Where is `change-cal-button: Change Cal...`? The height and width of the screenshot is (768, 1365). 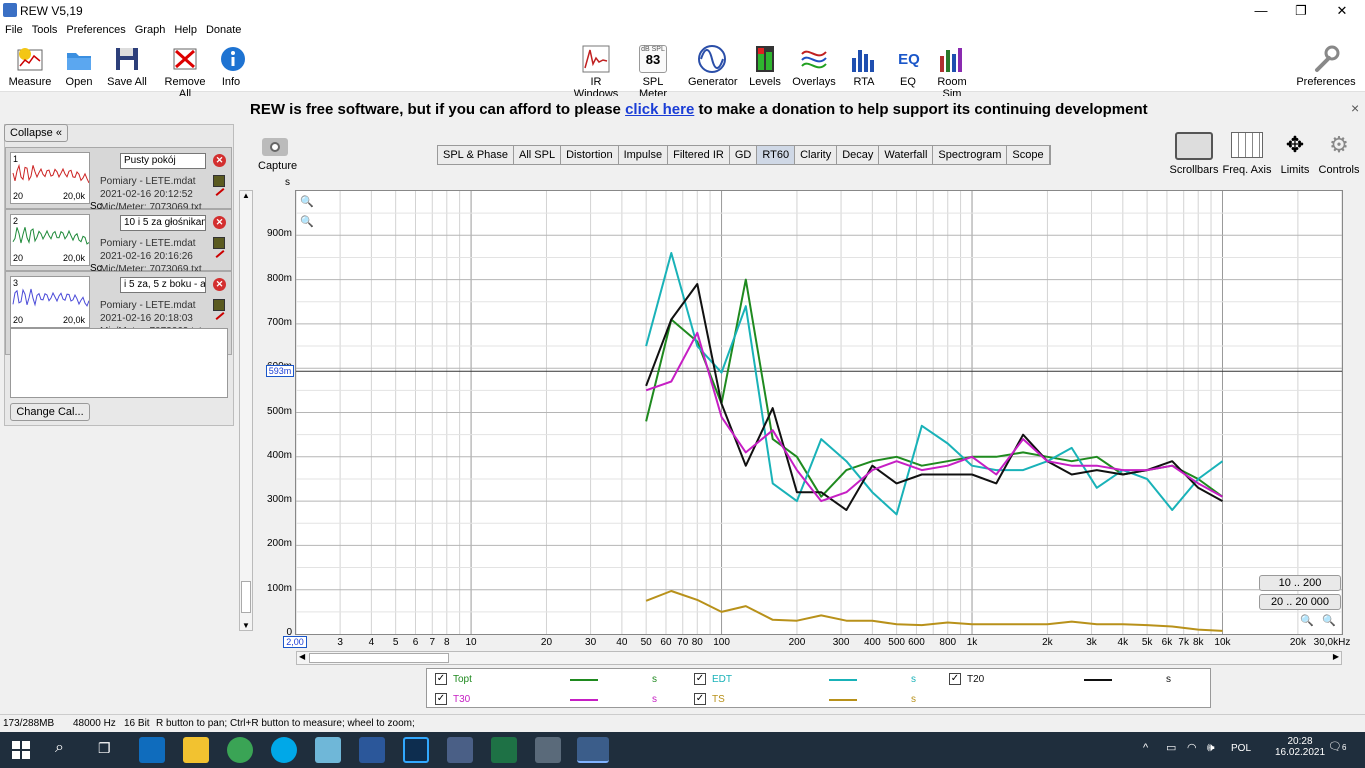 change-cal-button: Change Cal... is located at coordinates (50, 412).